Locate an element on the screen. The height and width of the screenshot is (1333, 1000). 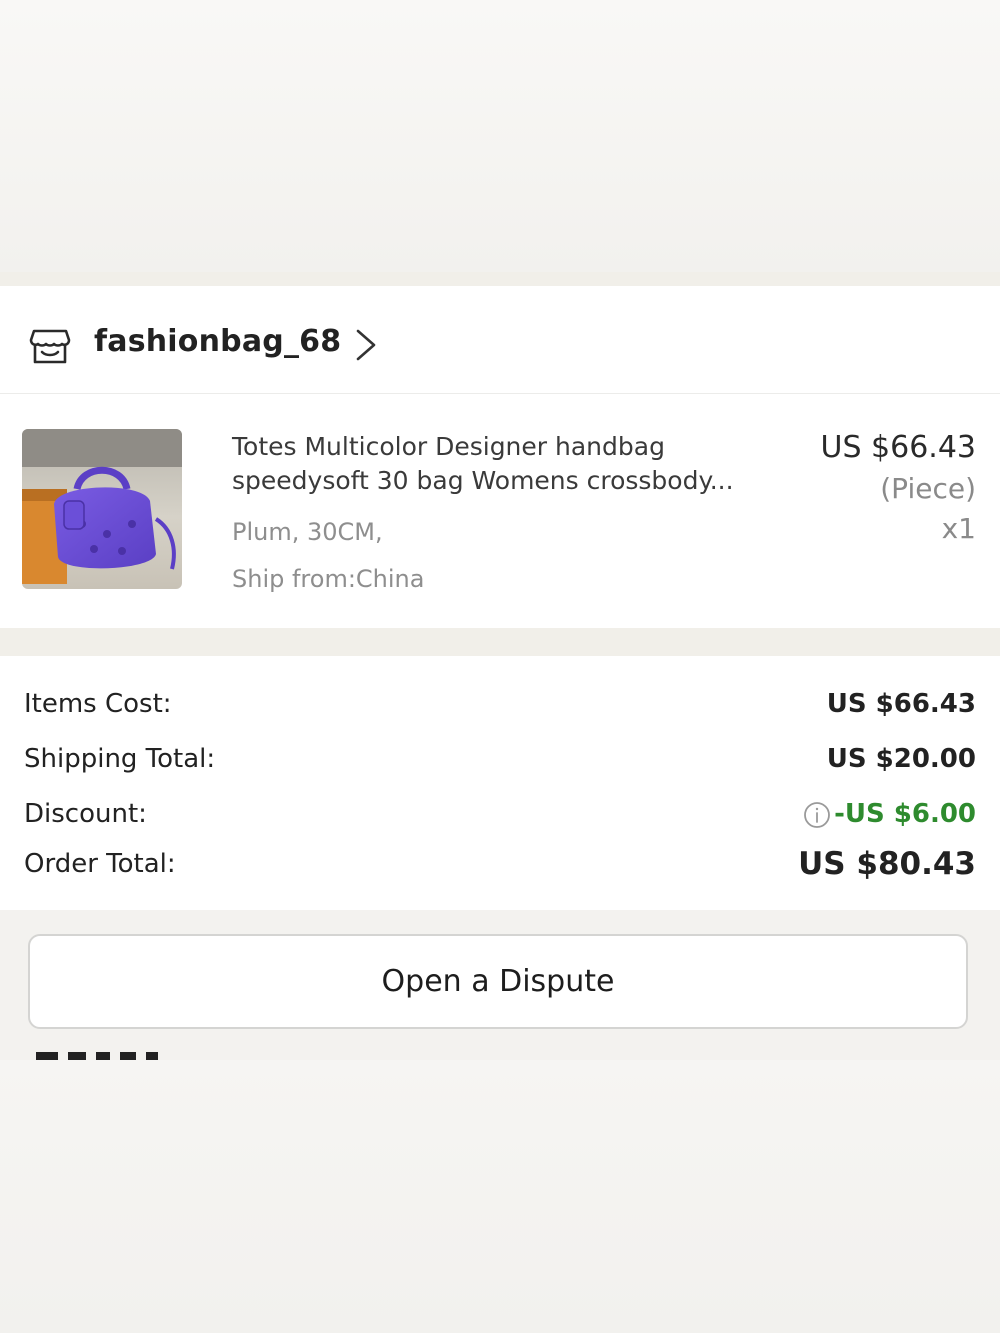
actions-area: Open a Dispute is located at coordinates (500, 985).